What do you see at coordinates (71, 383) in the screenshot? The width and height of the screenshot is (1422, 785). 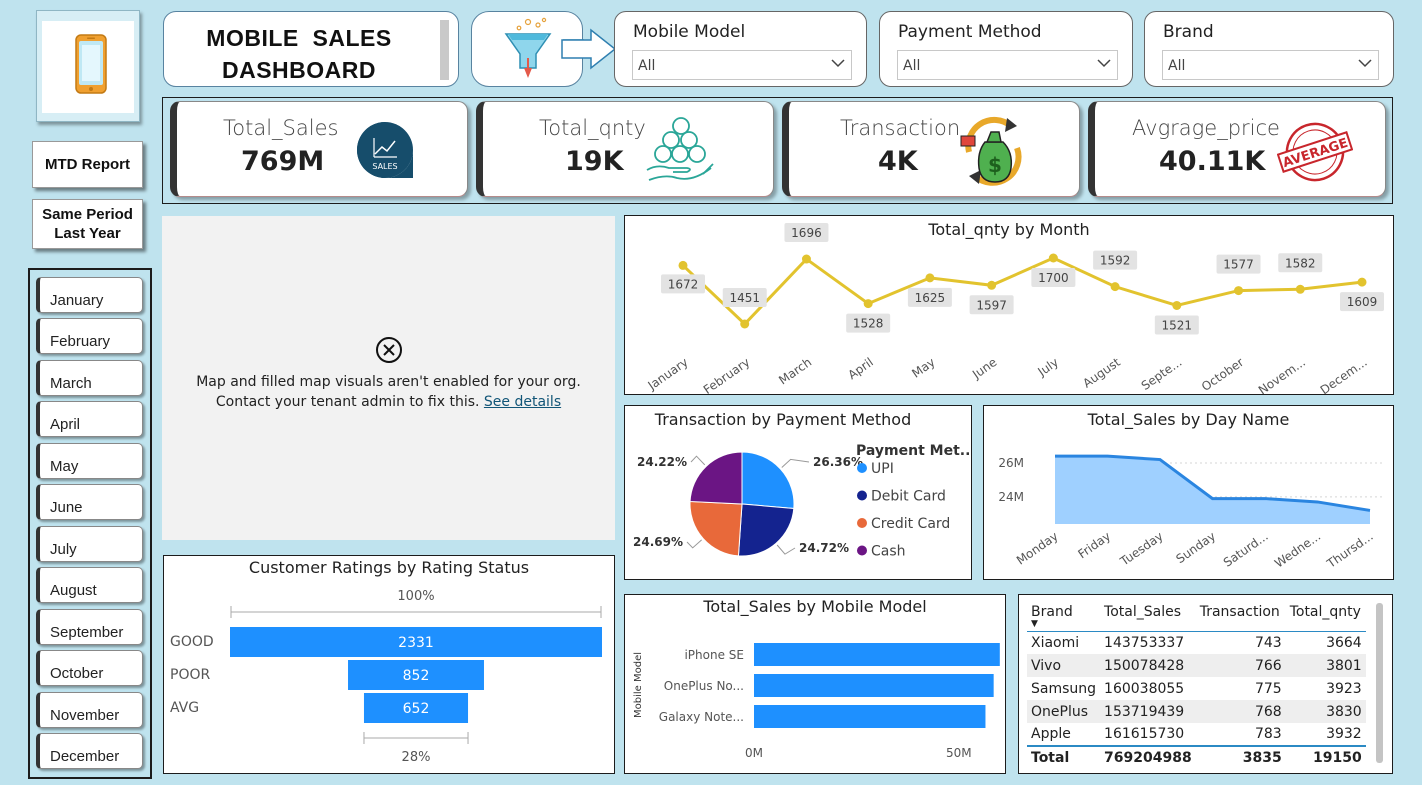 I see `month-label: March` at bounding box center [71, 383].